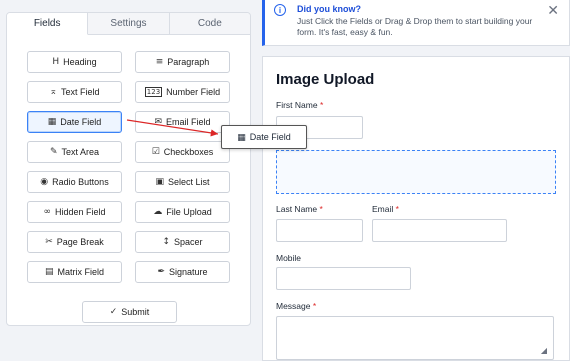 Image resolution: width=570 pixels, height=361 pixels. I want to click on checkbox-icon: ☑, so click(155, 152).